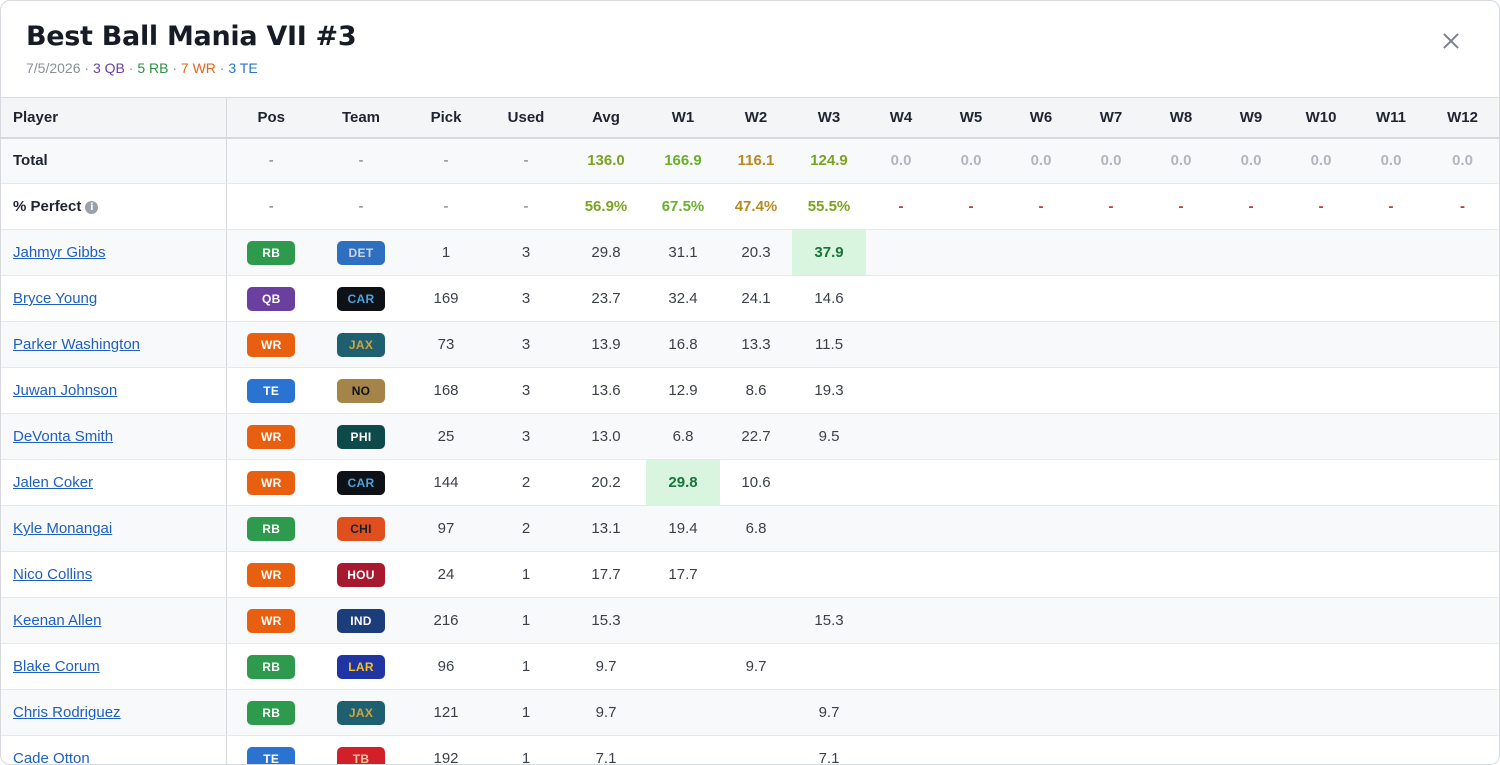 The height and width of the screenshot is (765, 1500). I want to click on column-header-w11: W11, so click(1391, 118).